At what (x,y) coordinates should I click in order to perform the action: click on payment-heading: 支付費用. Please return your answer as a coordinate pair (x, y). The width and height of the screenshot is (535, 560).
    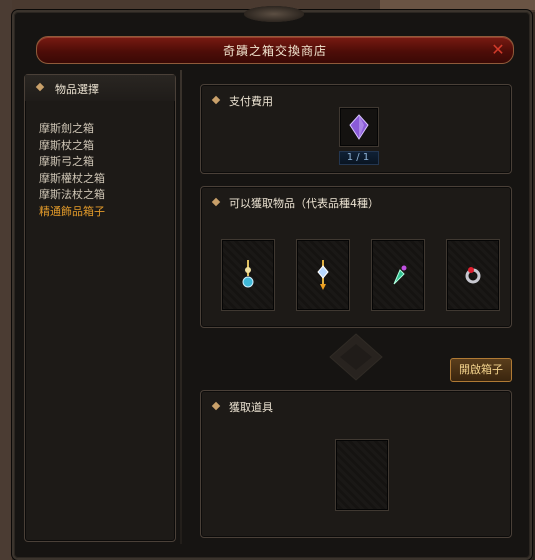
    Looking at the image, I should click on (251, 101).